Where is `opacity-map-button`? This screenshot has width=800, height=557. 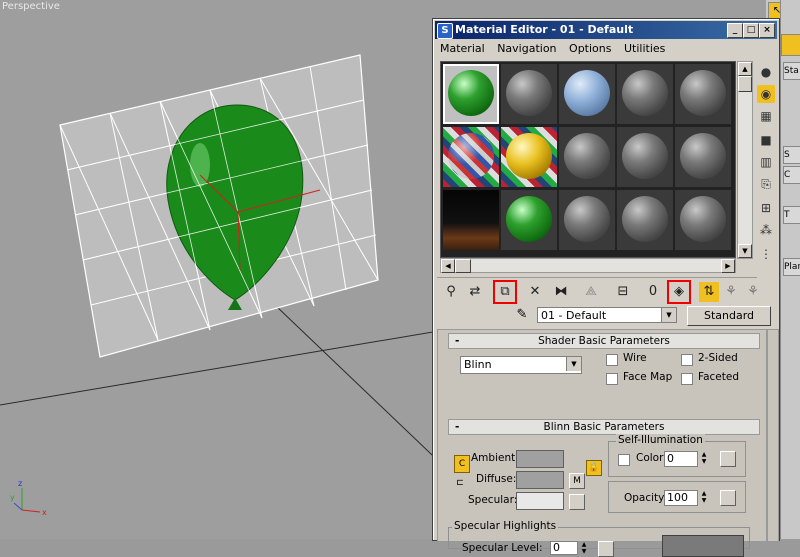 opacity-map-button is located at coordinates (728, 498).